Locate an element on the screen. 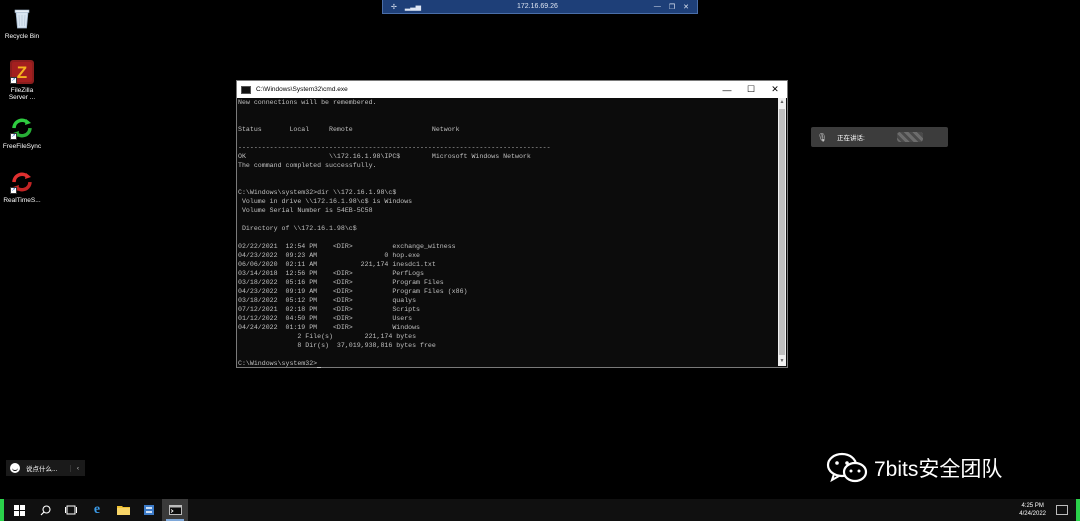 This screenshot has width=1080, height=521. scroll-up-icon: ▲ is located at coordinates (782, 102).